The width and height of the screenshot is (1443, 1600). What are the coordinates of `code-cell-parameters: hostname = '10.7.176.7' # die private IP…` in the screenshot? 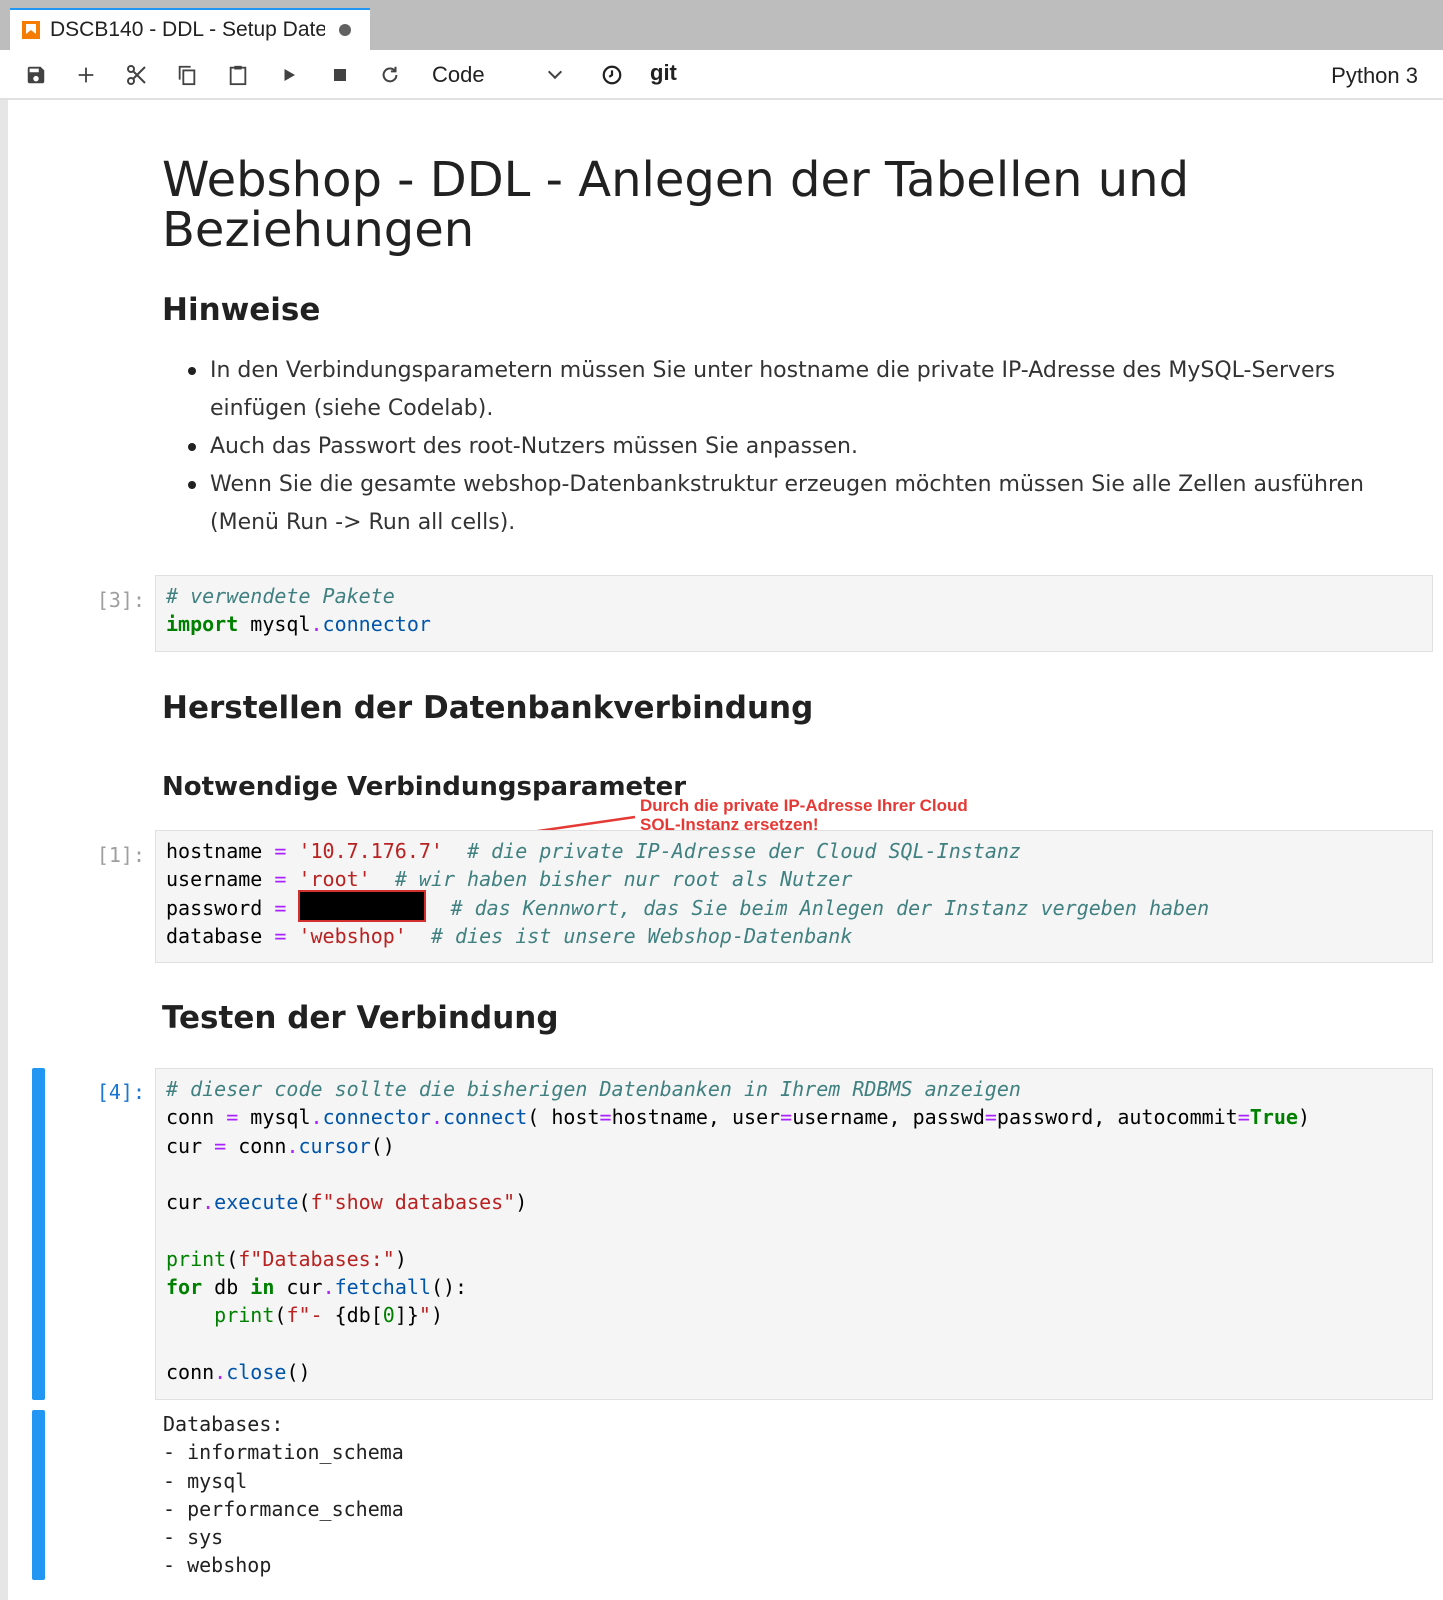 It's located at (794, 896).